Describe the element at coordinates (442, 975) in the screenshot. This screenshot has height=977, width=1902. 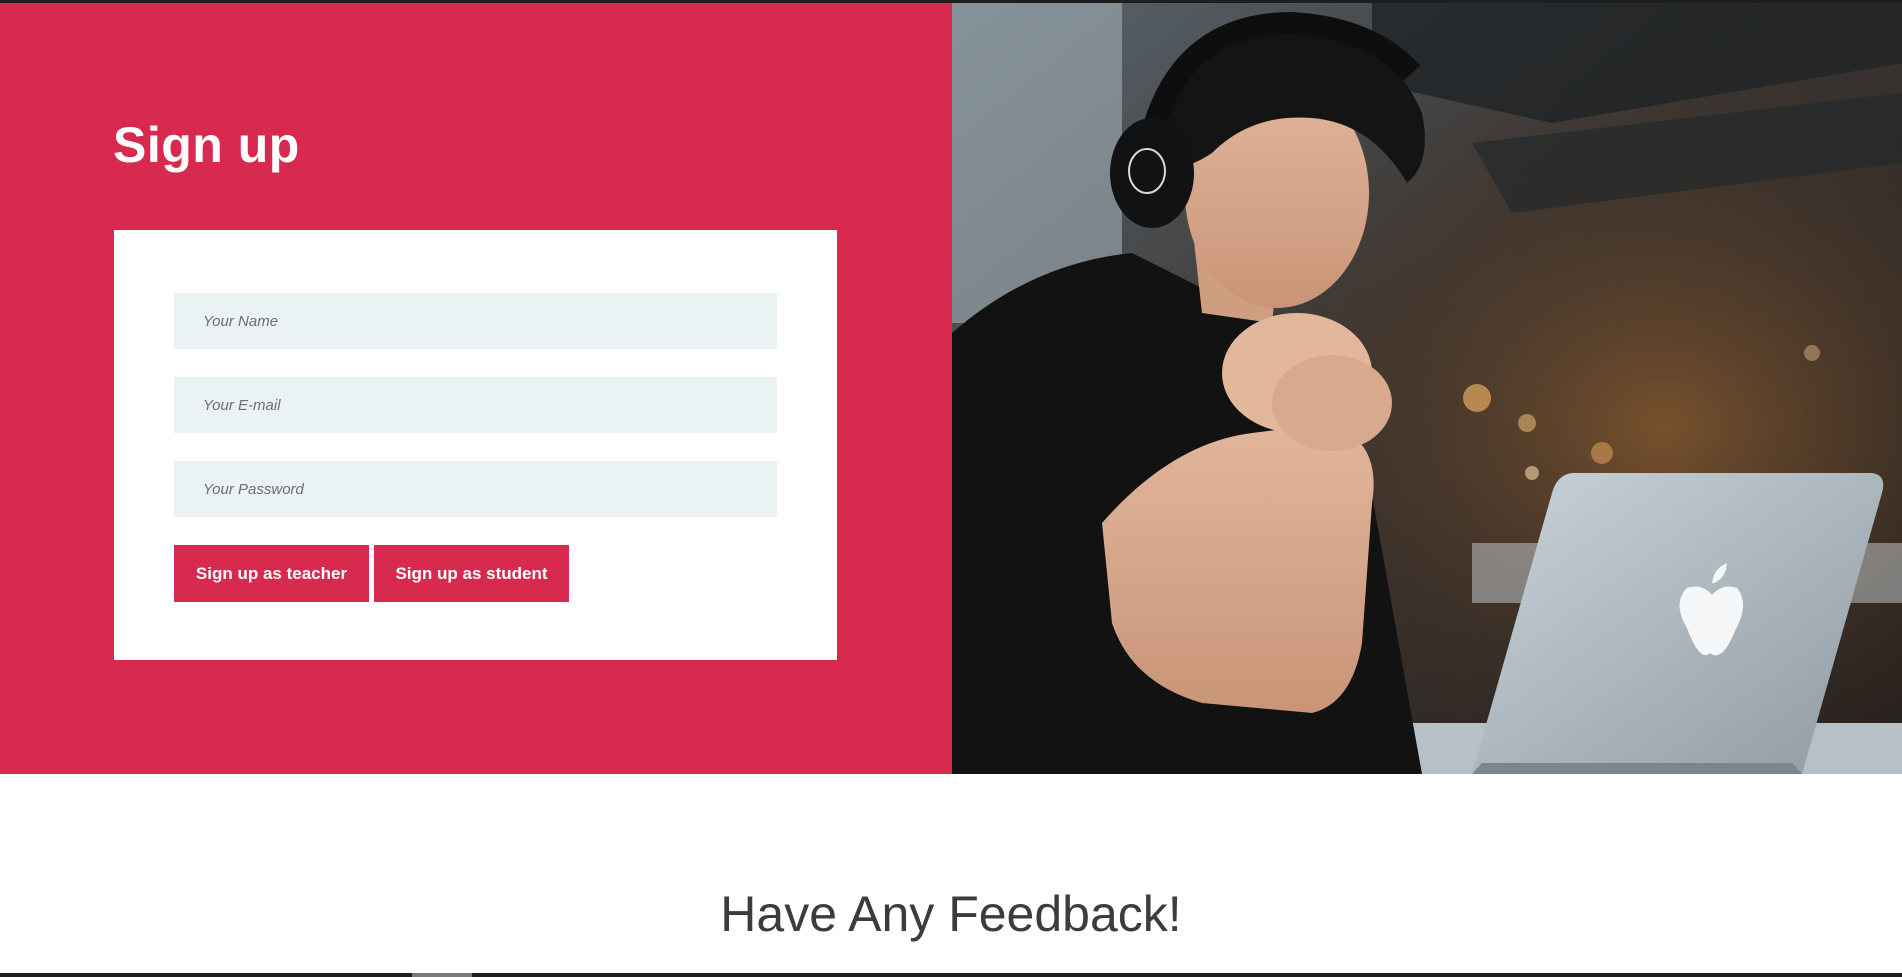
I see `scroll-indicator` at that location.